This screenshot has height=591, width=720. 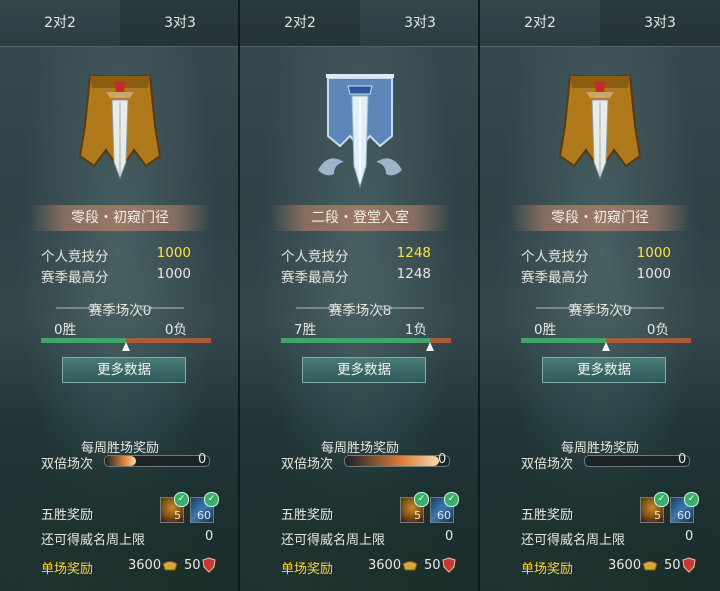 I want to click on personal-score-value: 1248, so click(x=413, y=253).